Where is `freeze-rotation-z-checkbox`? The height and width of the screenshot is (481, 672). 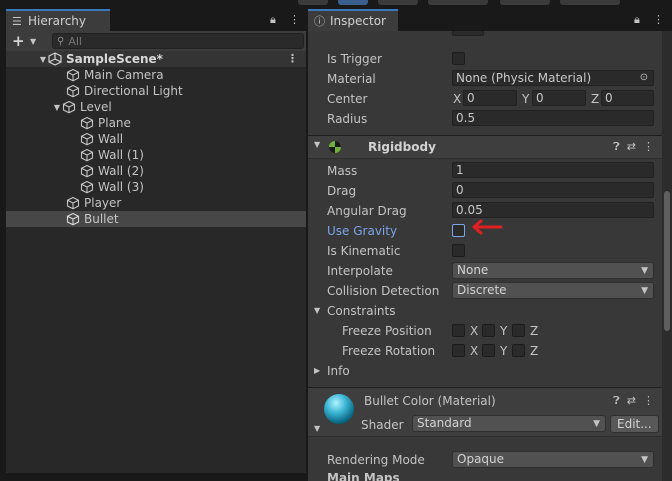
freeze-rotation-z-checkbox is located at coordinates (518, 350).